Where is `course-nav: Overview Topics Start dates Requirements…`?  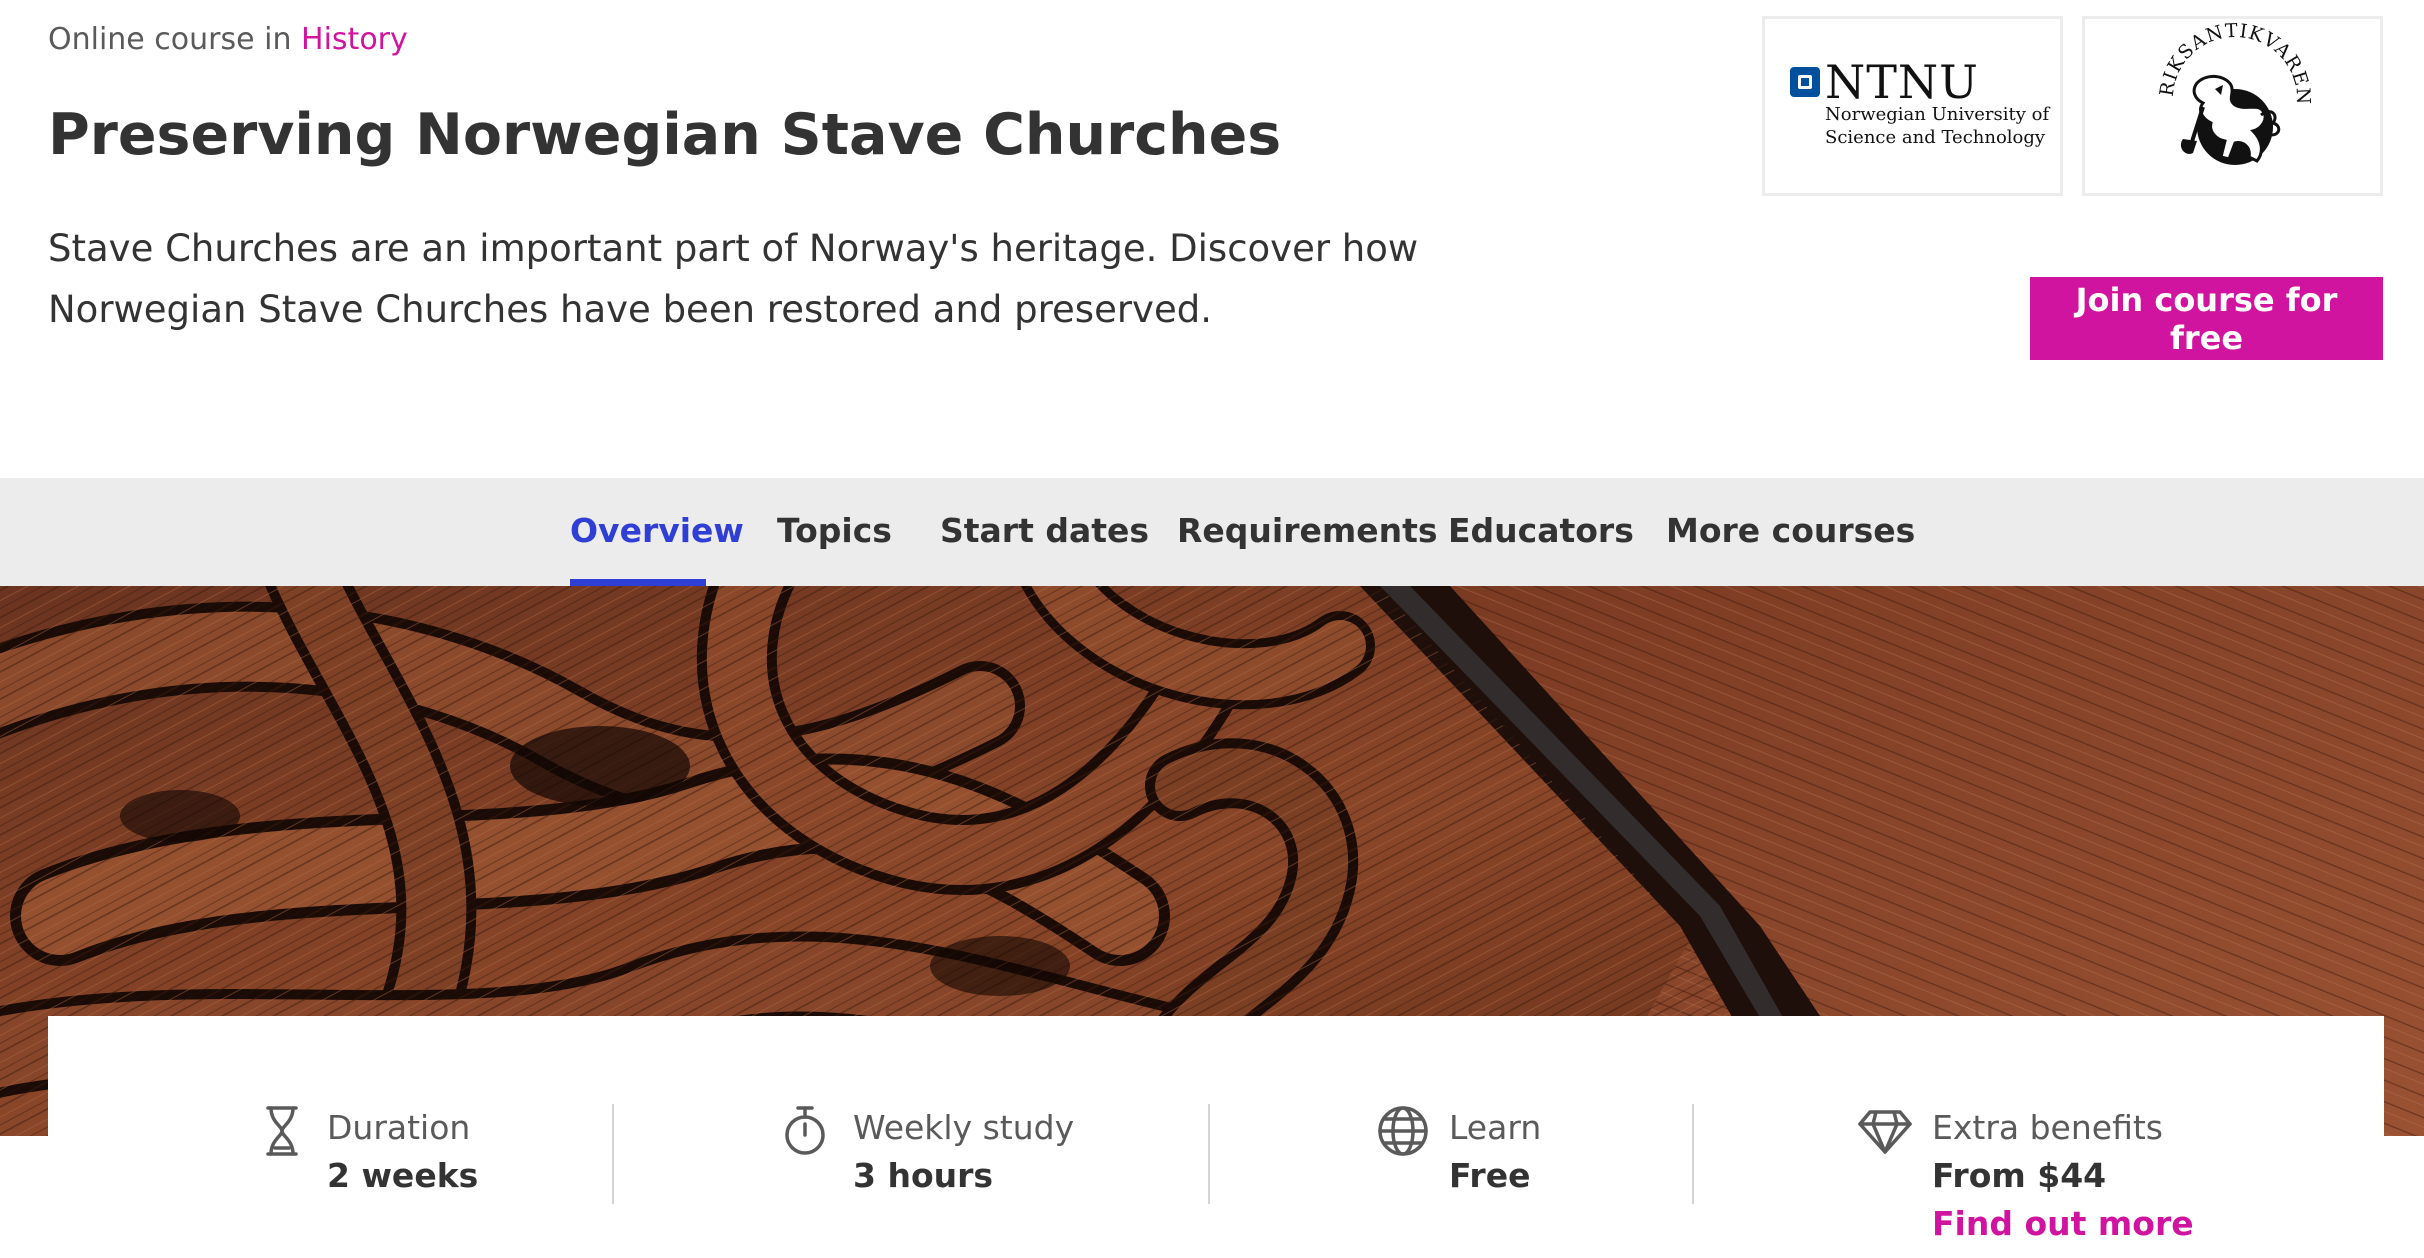 course-nav: Overview Topics Start dates Requirements… is located at coordinates (1212, 532).